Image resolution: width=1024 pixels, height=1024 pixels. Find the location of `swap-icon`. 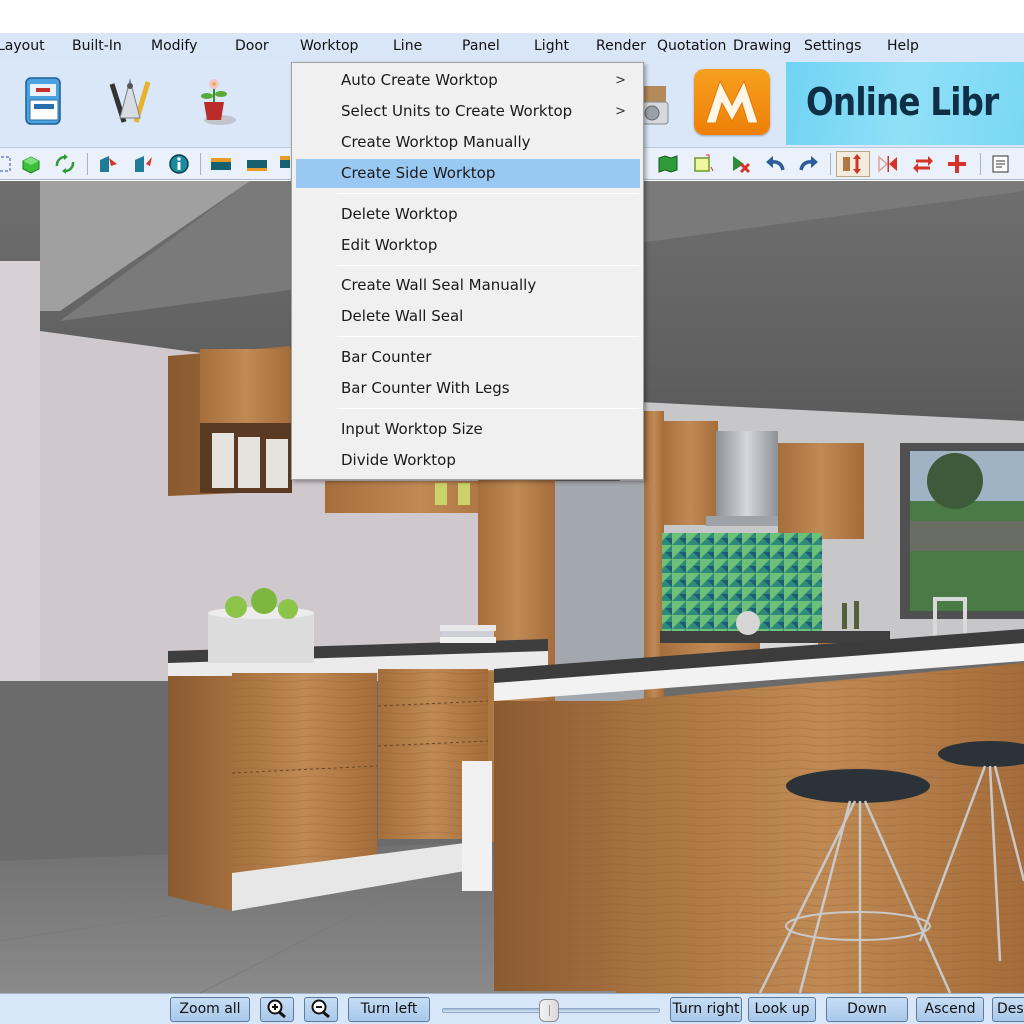

swap-icon is located at coordinates (923, 164).